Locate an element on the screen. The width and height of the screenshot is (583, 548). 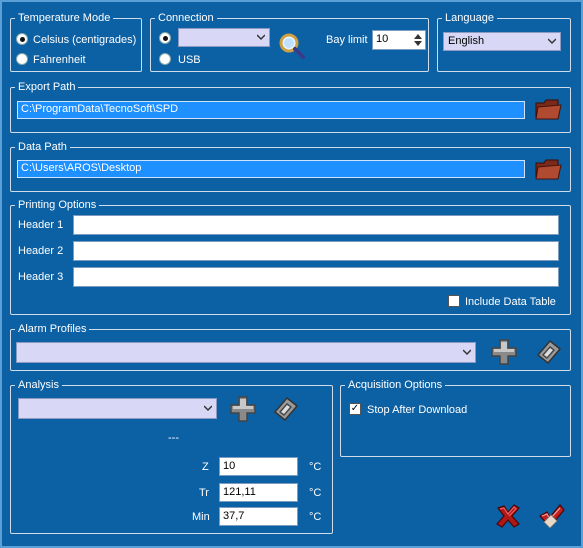
fahrenheit-label: Fahrenheit is located at coordinates (59, 60).